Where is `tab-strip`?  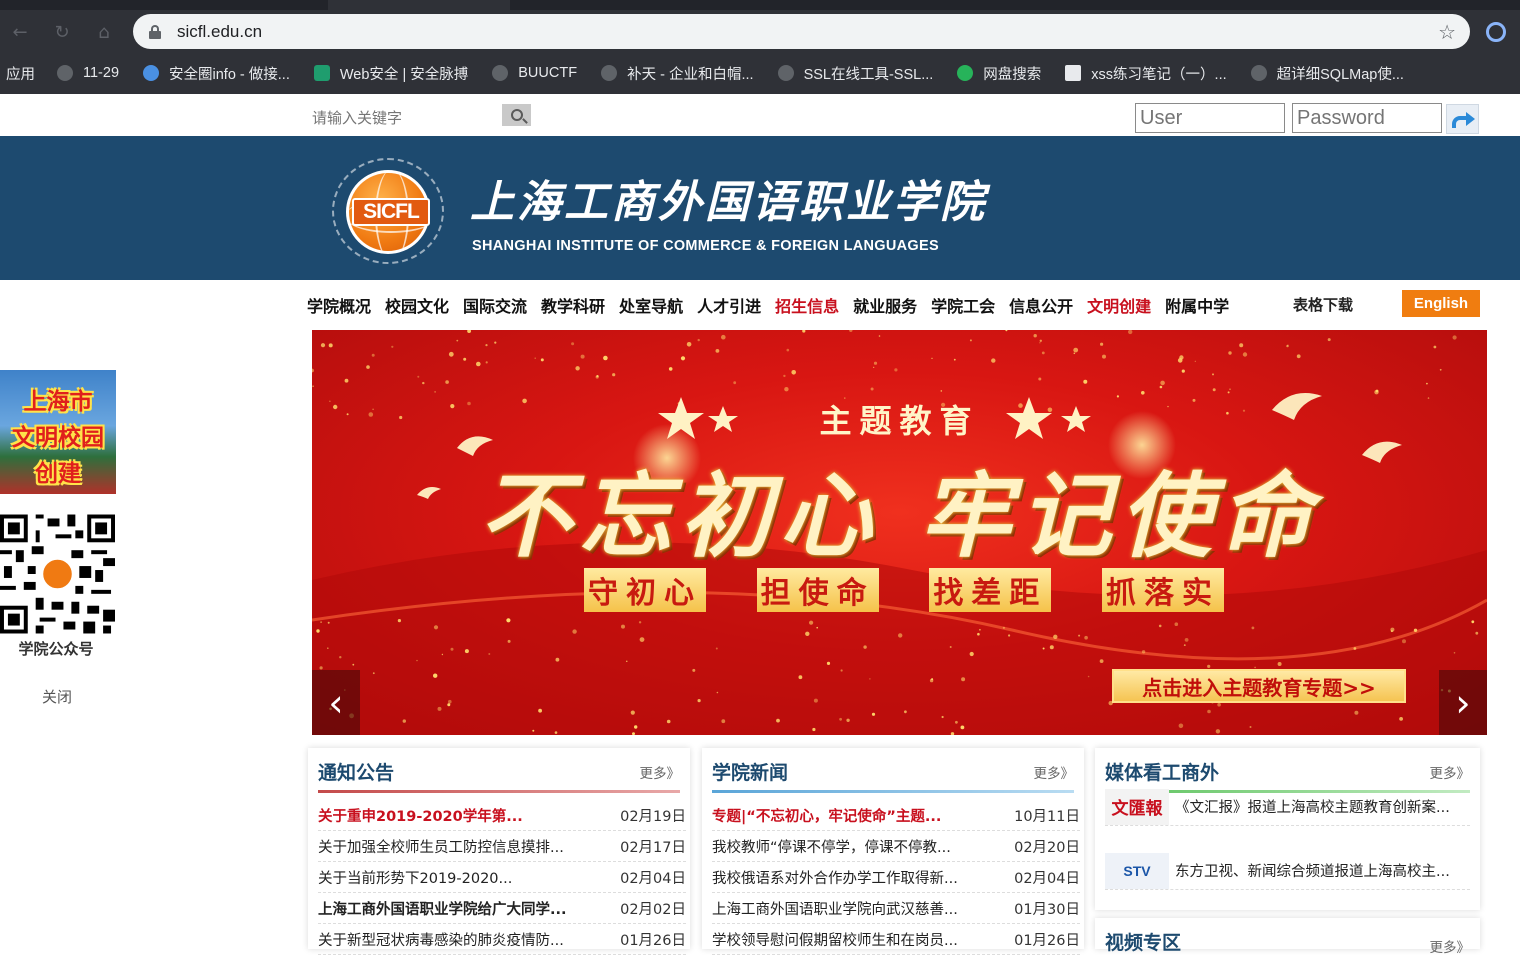
tab-strip is located at coordinates (760, 5).